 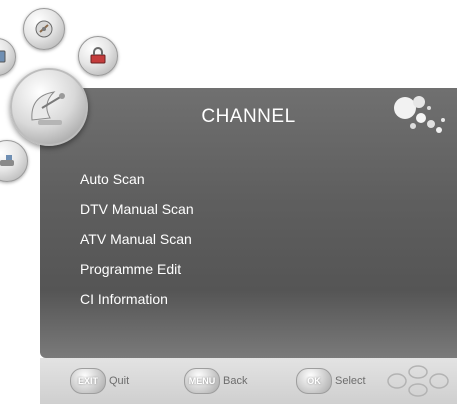 I want to click on lock-icon, so click(x=98, y=55).